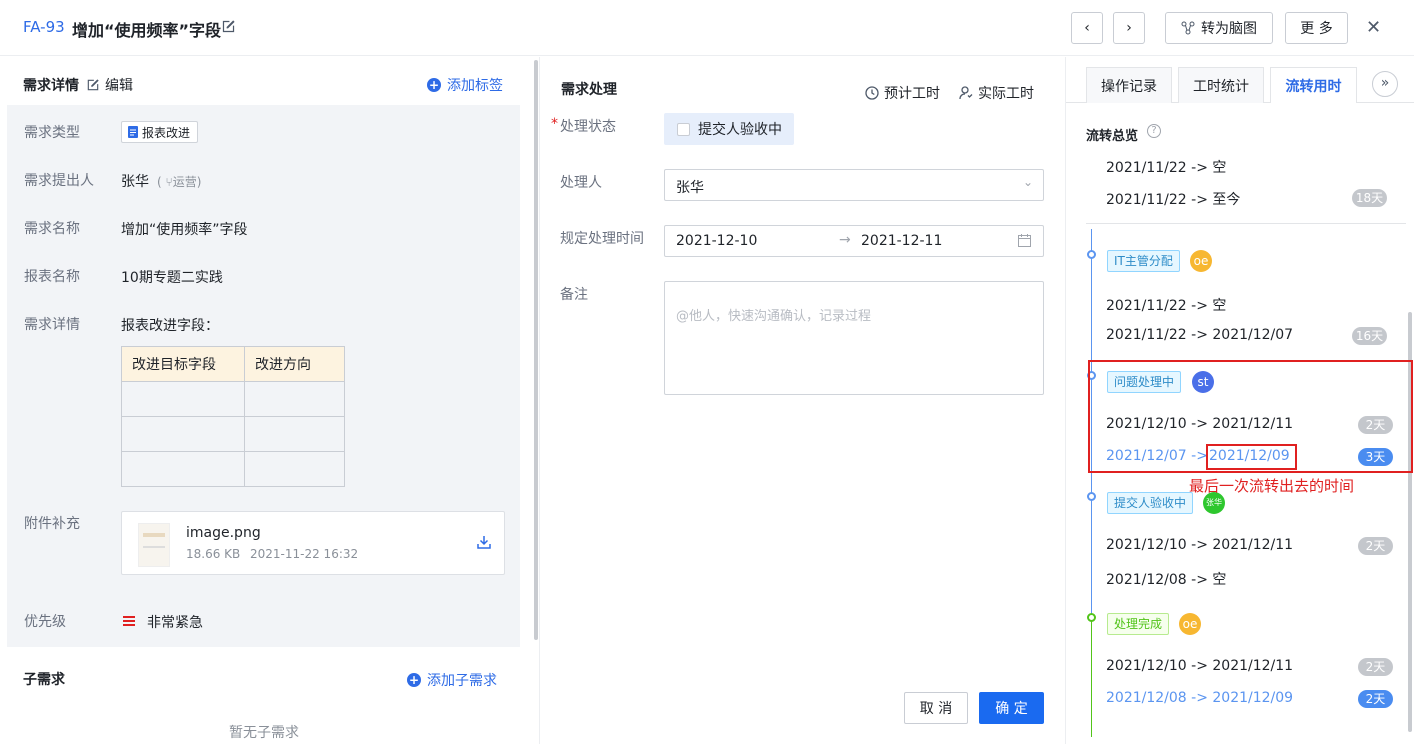 The image size is (1414, 744). Describe the element at coordinates (44, 27) in the screenshot. I see `issue-id: FA-93` at that location.